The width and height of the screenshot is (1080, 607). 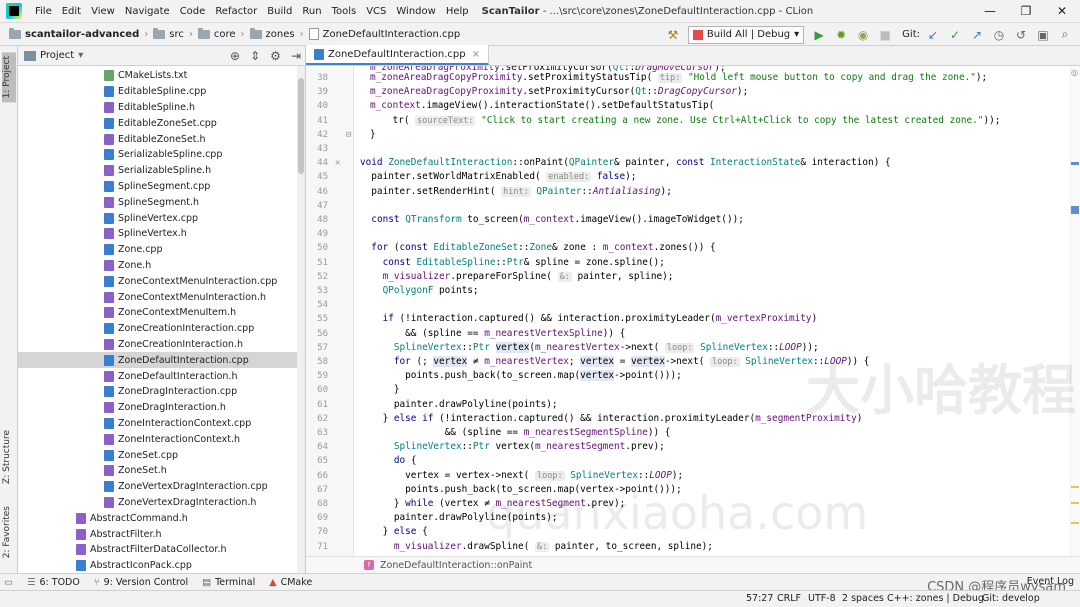 What do you see at coordinates (376, 11) in the screenshot?
I see `menu-vcs: VCS` at bounding box center [376, 11].